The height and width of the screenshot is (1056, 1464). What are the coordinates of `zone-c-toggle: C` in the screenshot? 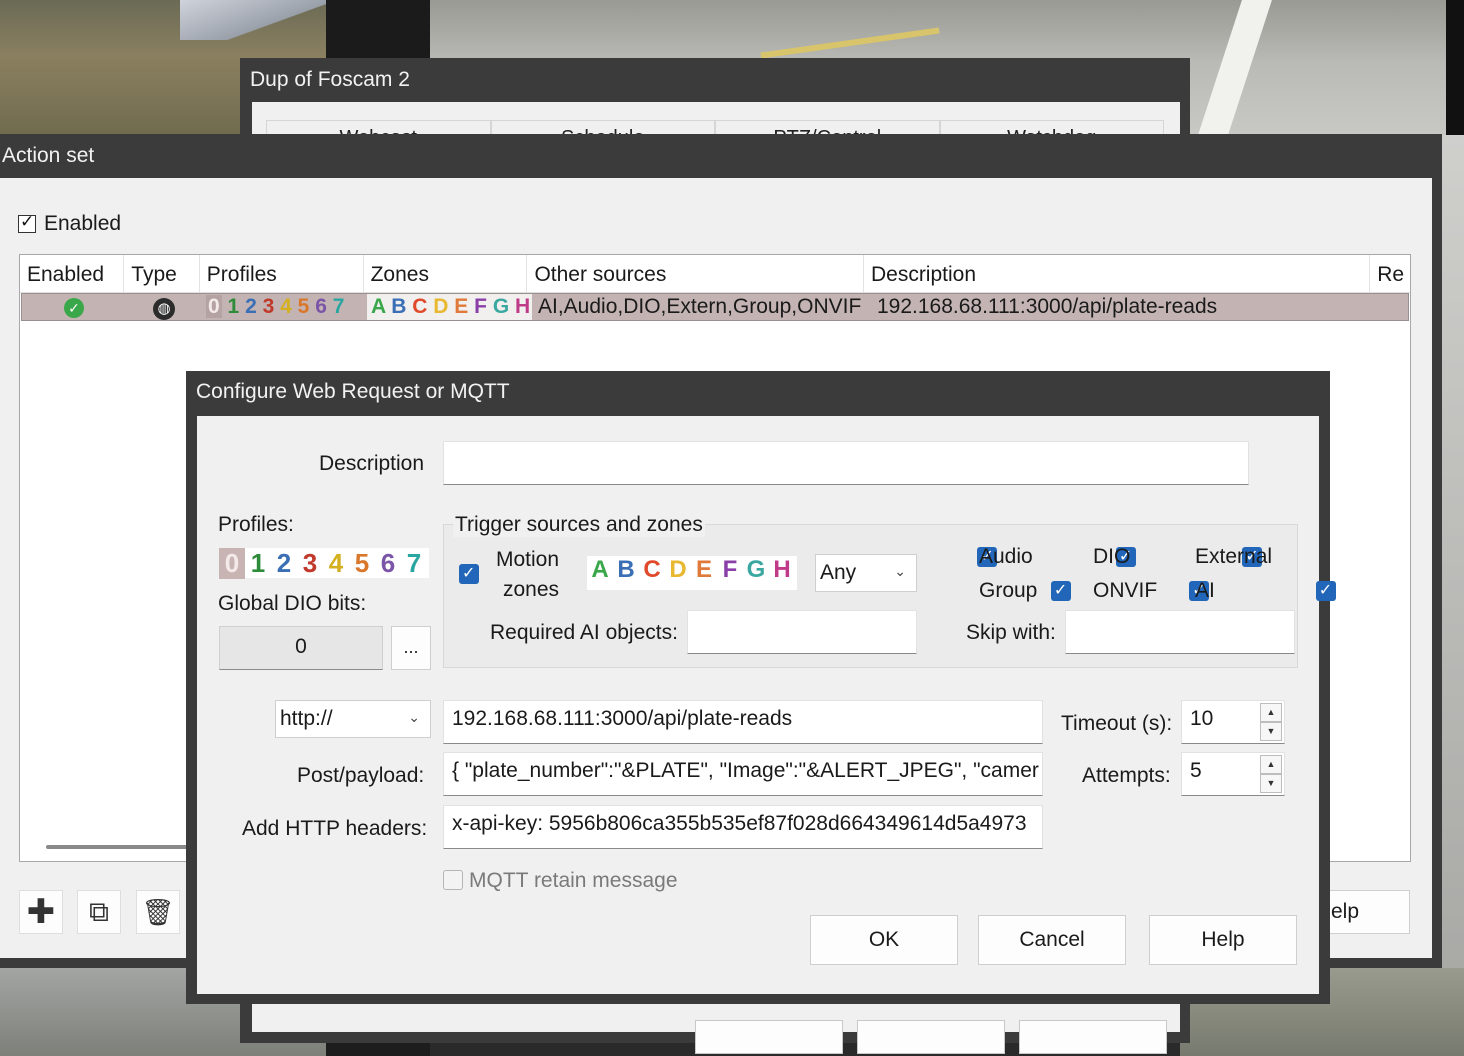 It's located at (652, 570).